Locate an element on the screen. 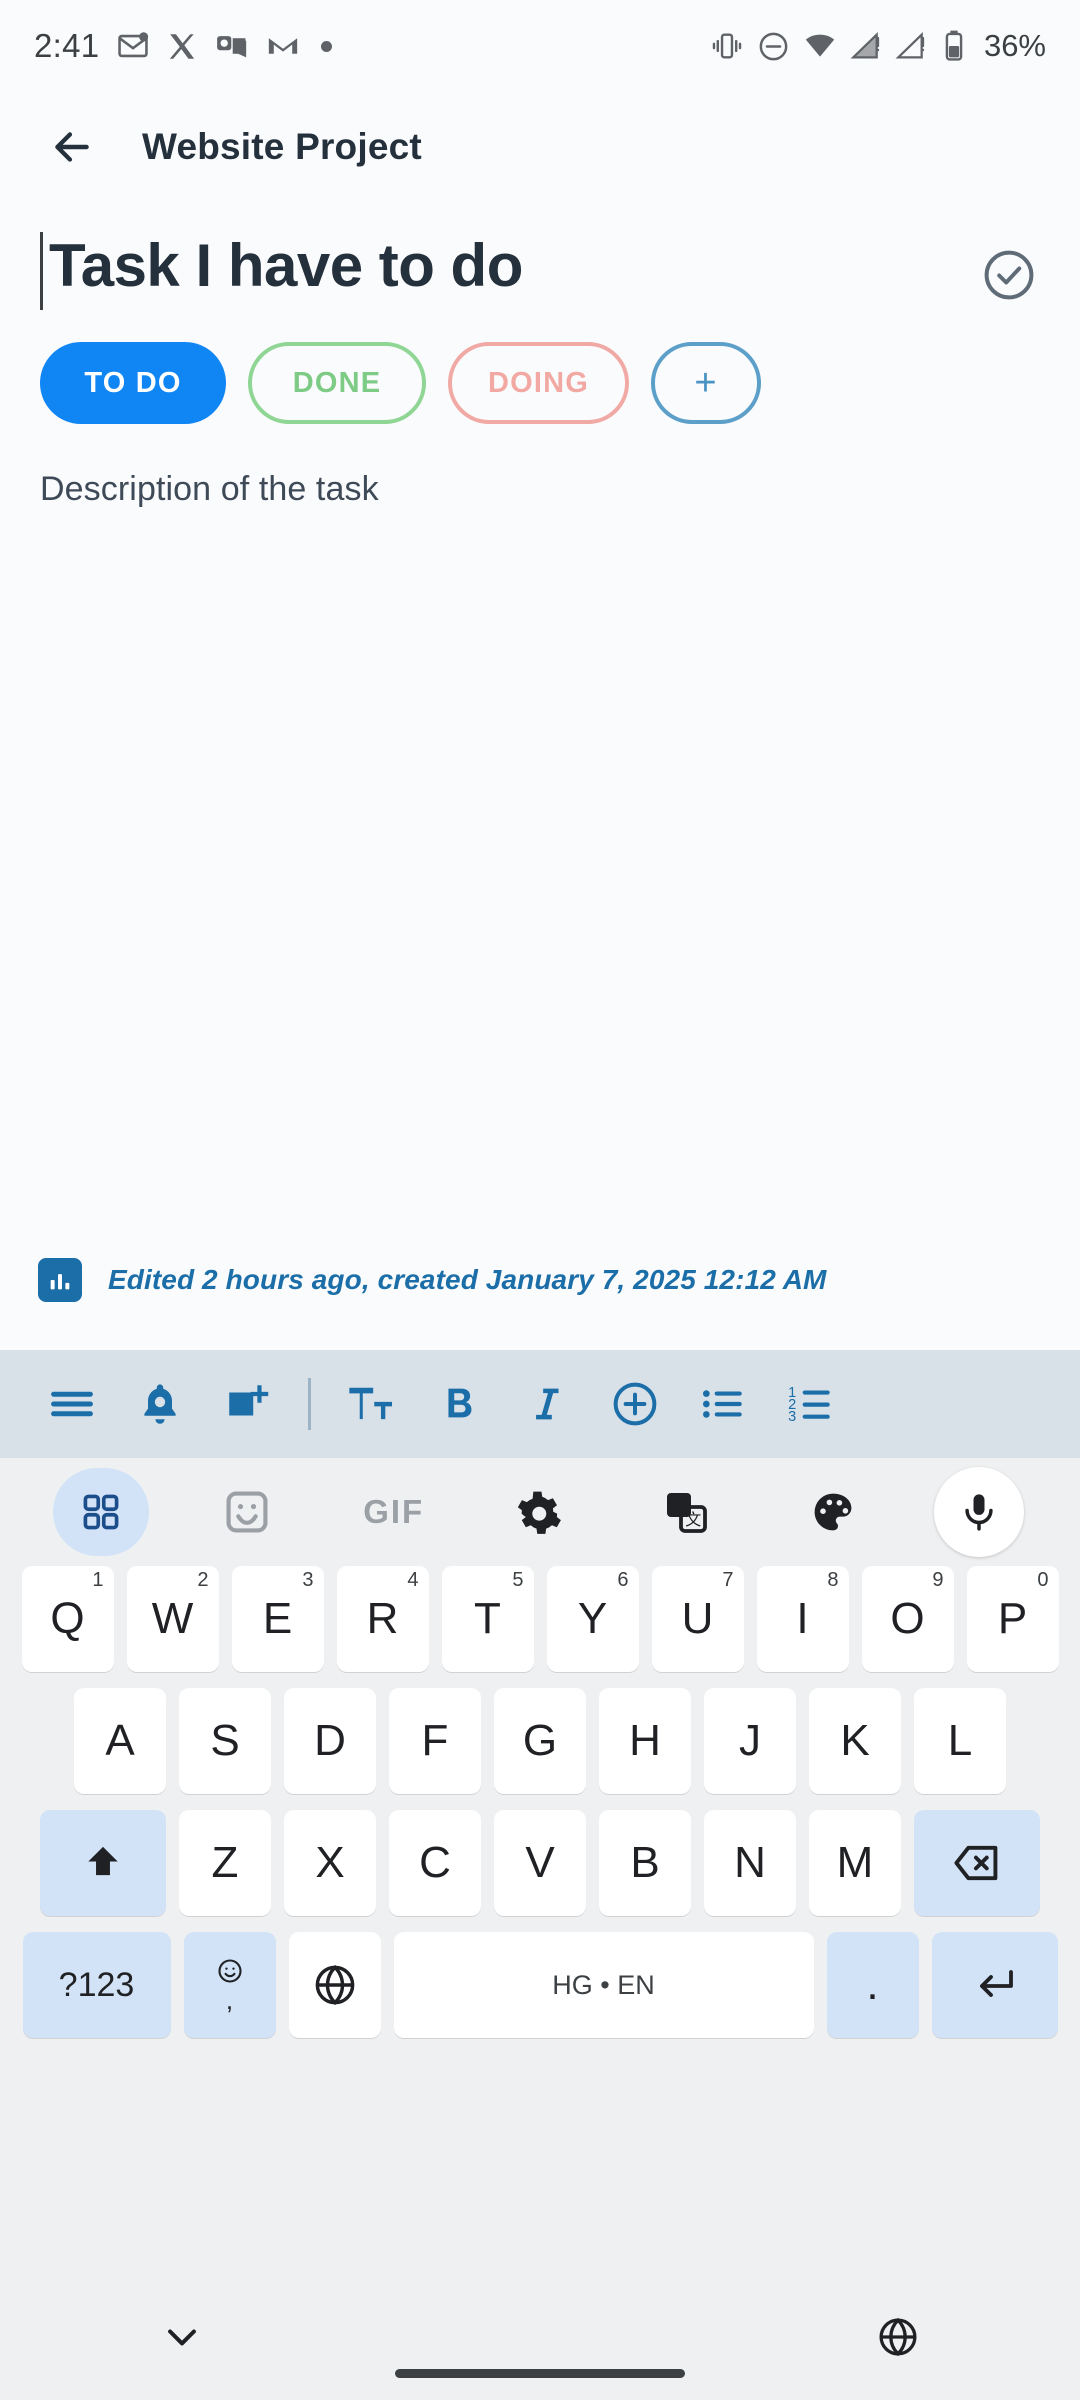 The width and height of the screenshot is (1080, 2400). gif-icon: GIF is located at coordinates (394, 1512).